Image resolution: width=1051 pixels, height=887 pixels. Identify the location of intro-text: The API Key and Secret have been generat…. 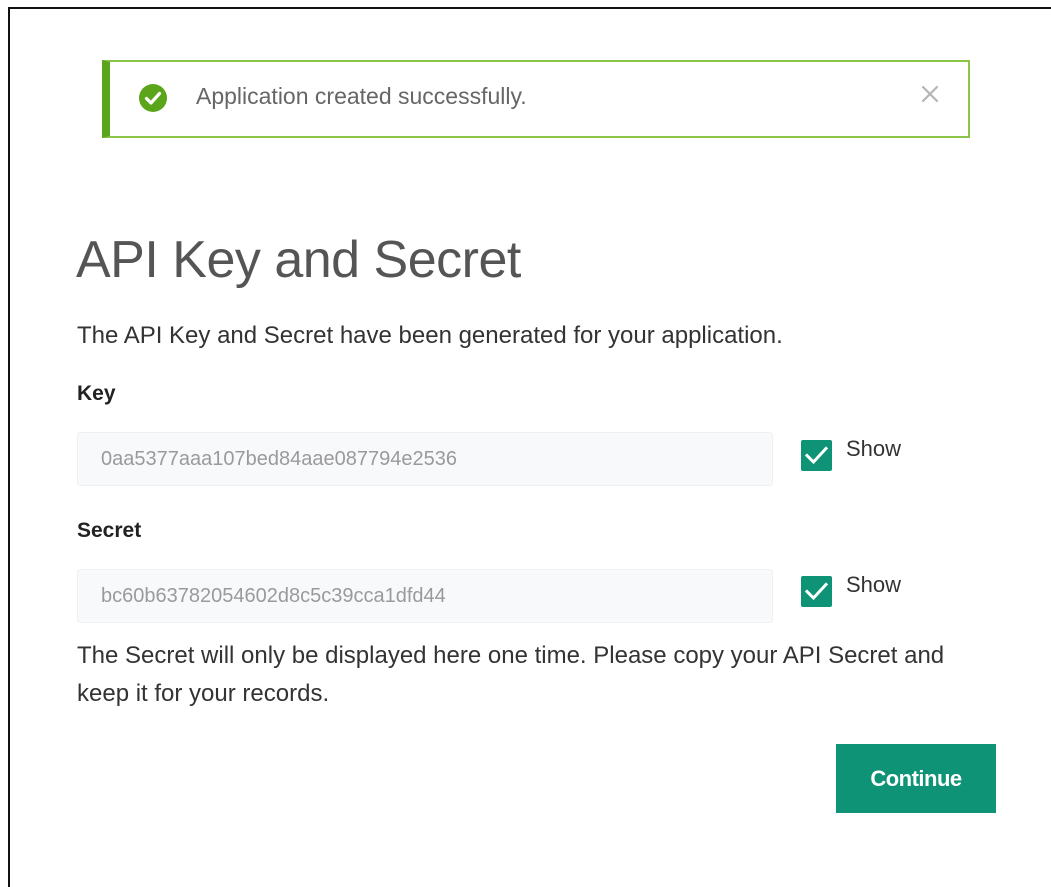
(430, 335).